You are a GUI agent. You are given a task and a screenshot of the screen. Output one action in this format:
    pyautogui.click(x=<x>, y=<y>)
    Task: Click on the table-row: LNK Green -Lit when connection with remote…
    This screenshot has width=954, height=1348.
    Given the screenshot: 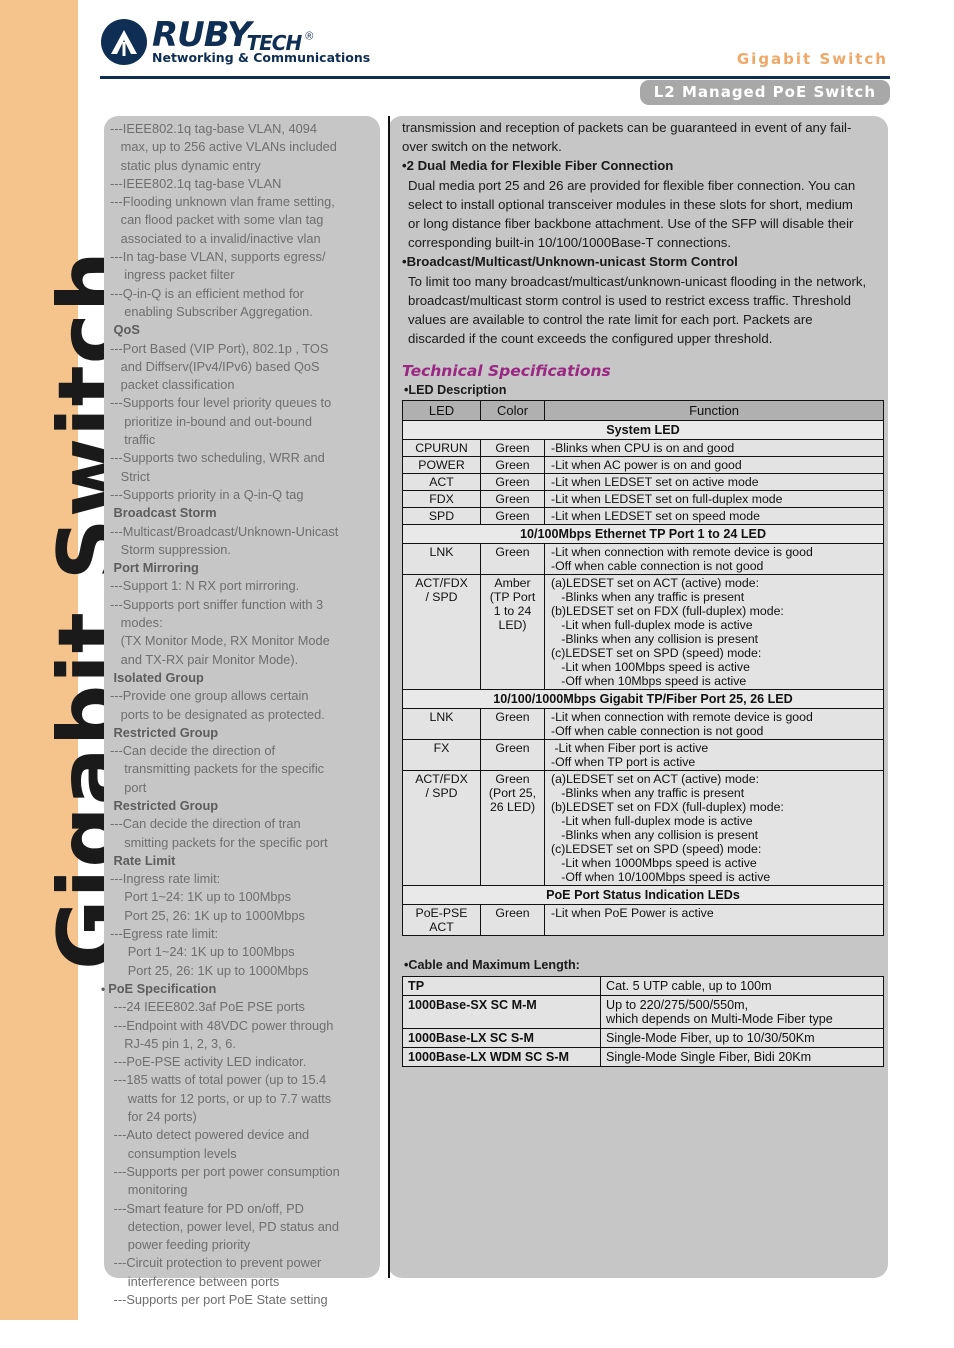 What is the action you would take?
    pyautogui.click(x=643, y=559)
    